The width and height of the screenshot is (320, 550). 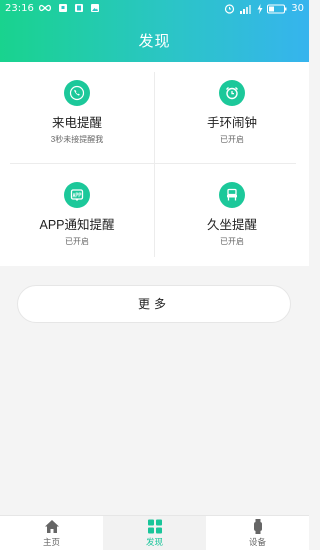 What do you see at coordinates (77, 215) in the screenshot?
I see `feature-app-notification: APP通知提醒 已开启` at bounding box center [77, 215].